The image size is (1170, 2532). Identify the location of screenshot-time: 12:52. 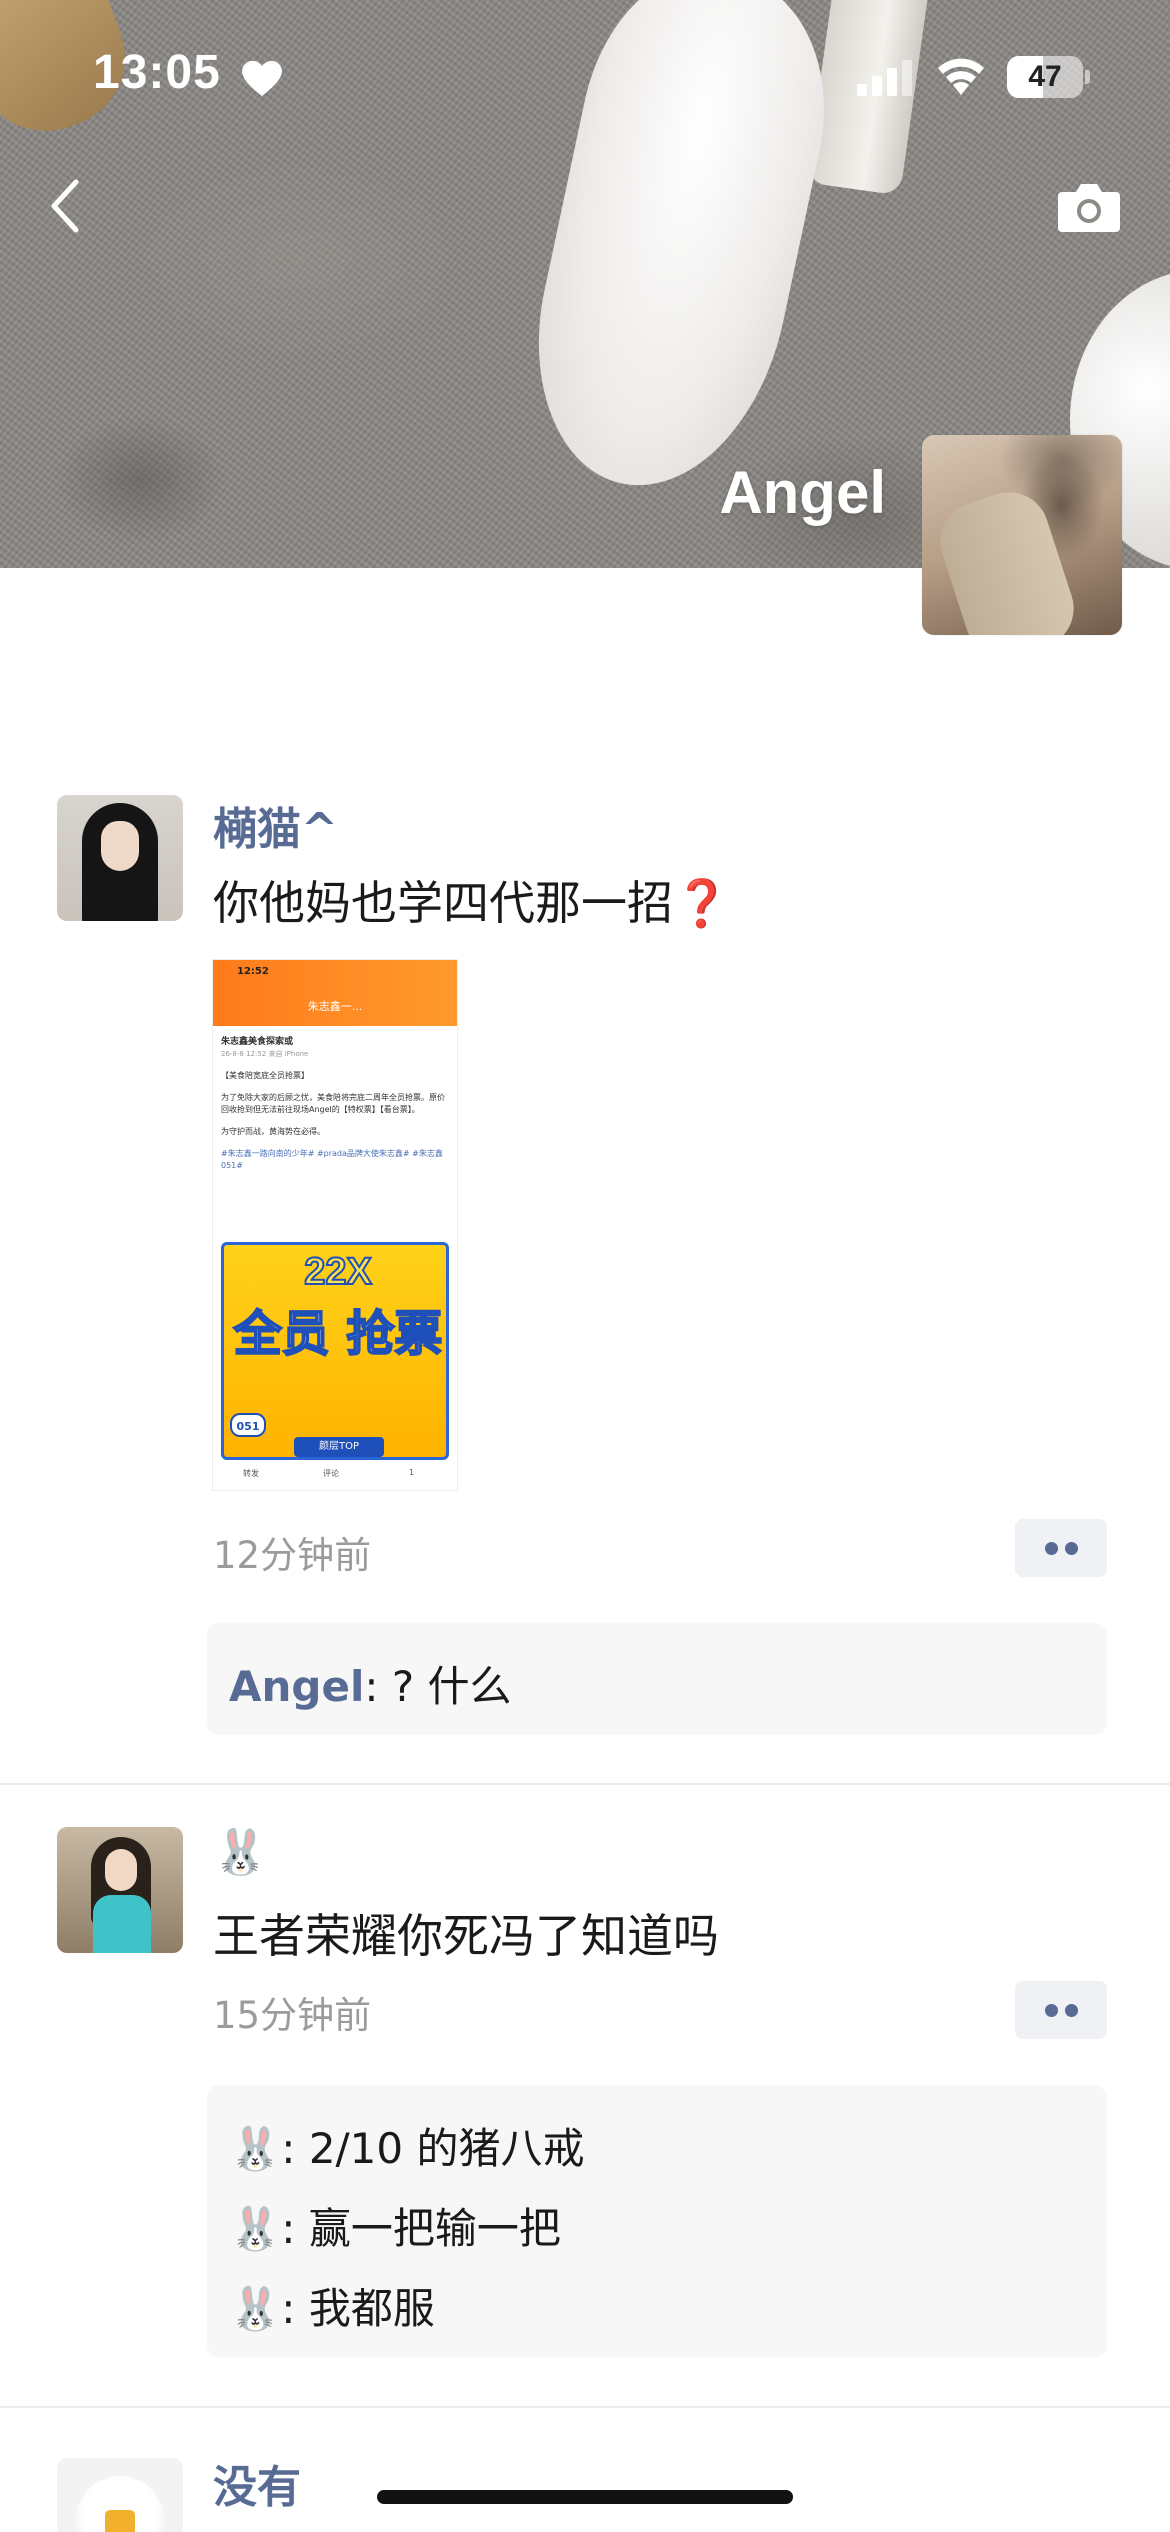
(253, 971).